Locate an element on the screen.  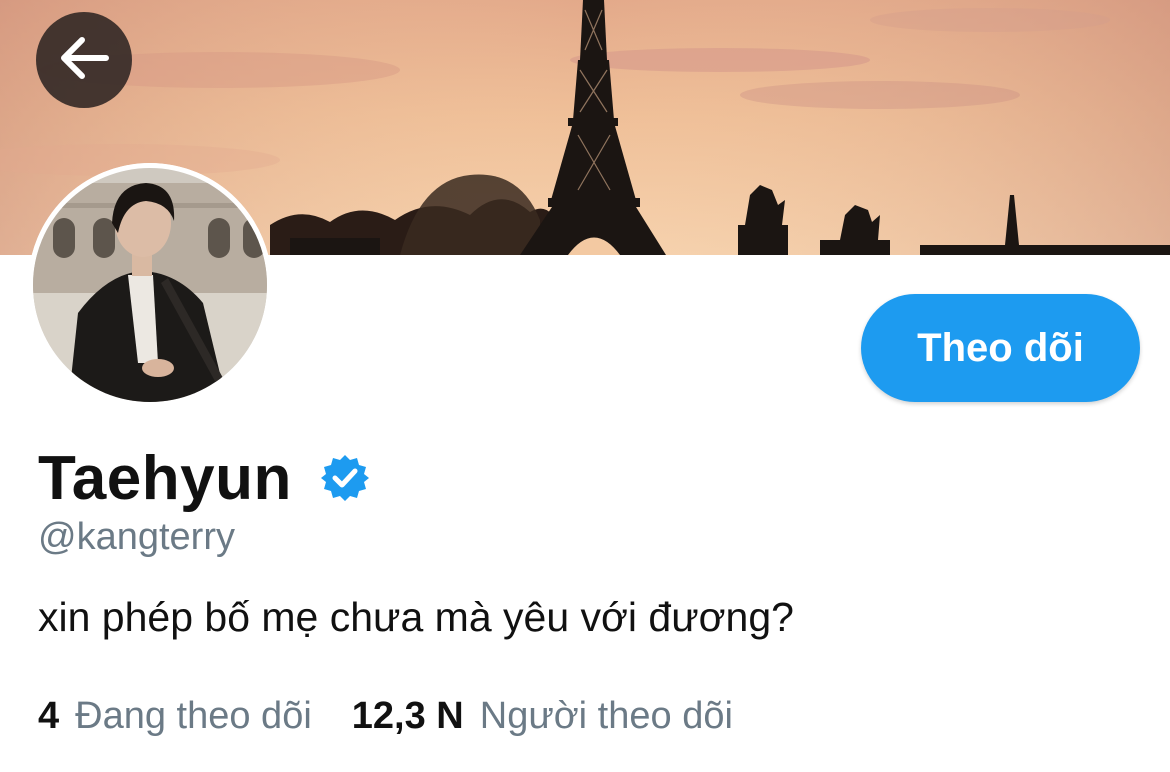
following-label: Đang theo dõi is located at coordinates (193, 716).